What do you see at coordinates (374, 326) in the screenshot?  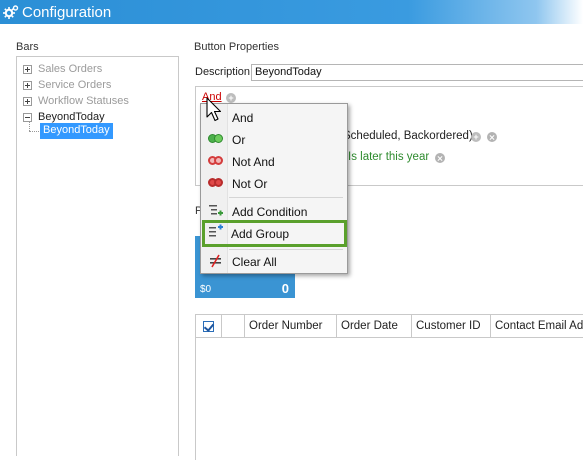 I see `grid-column-order-date: Order Date` at bounding box center [374, 326].